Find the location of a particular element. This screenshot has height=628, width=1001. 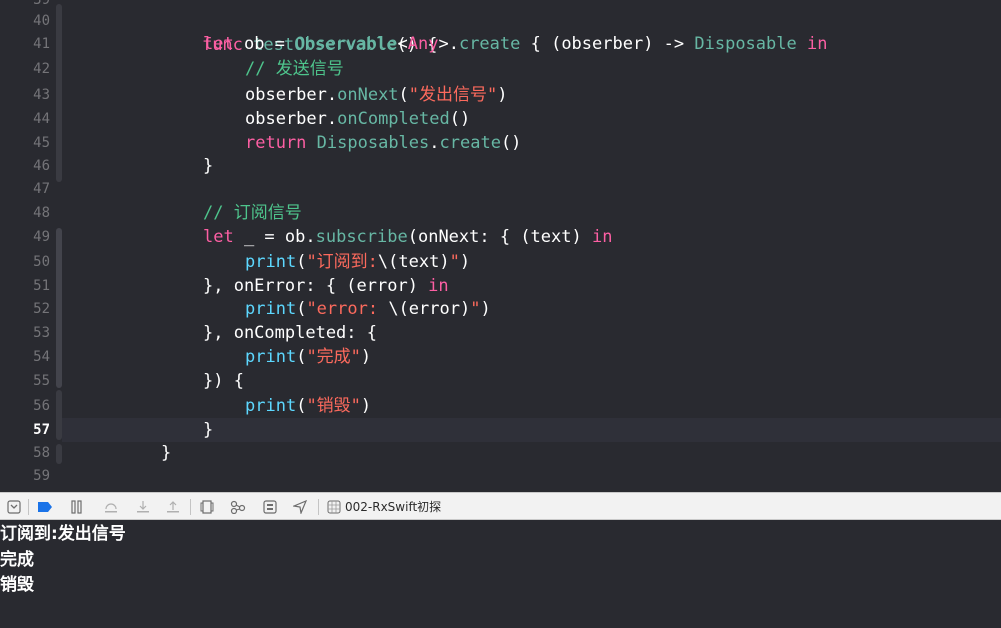

debug-bar: 002-RxSwift初探 is located at coordinates (500, 506).